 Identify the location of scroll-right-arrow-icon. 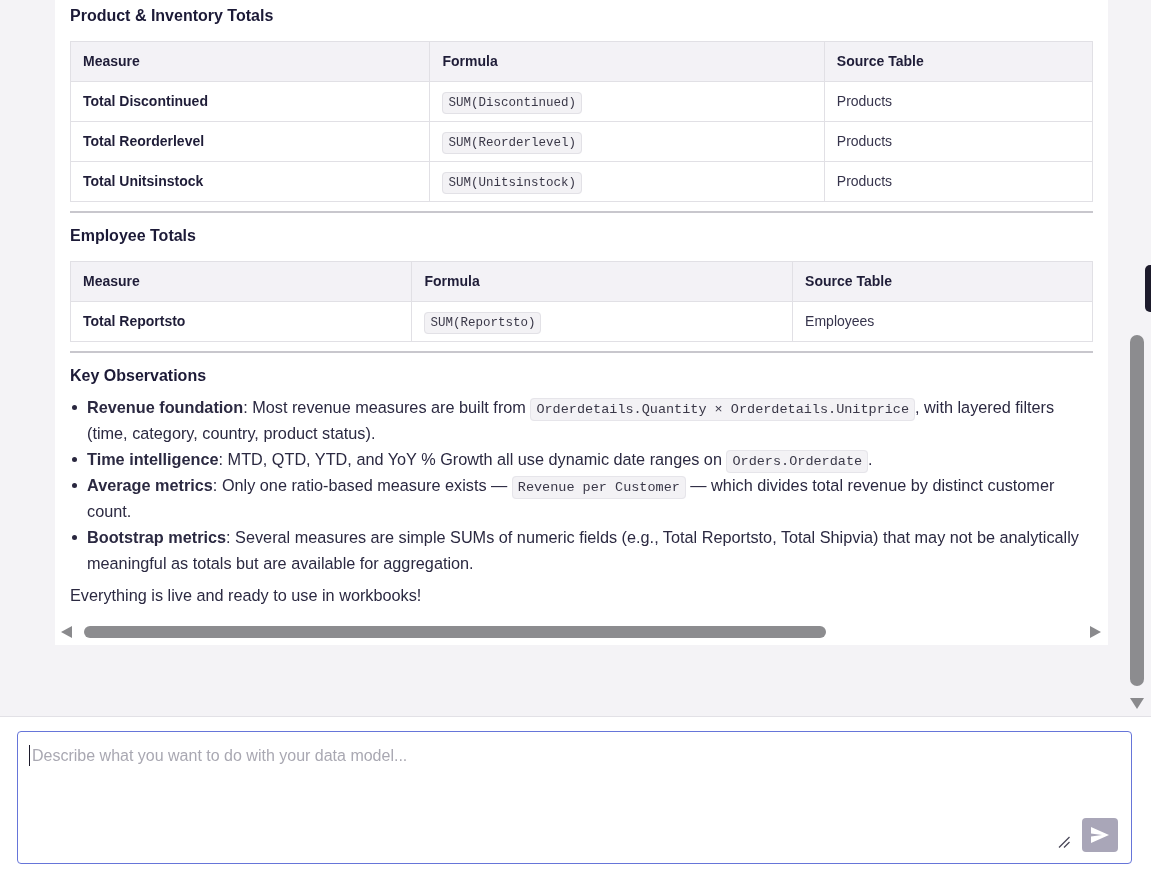
(1095, 632).